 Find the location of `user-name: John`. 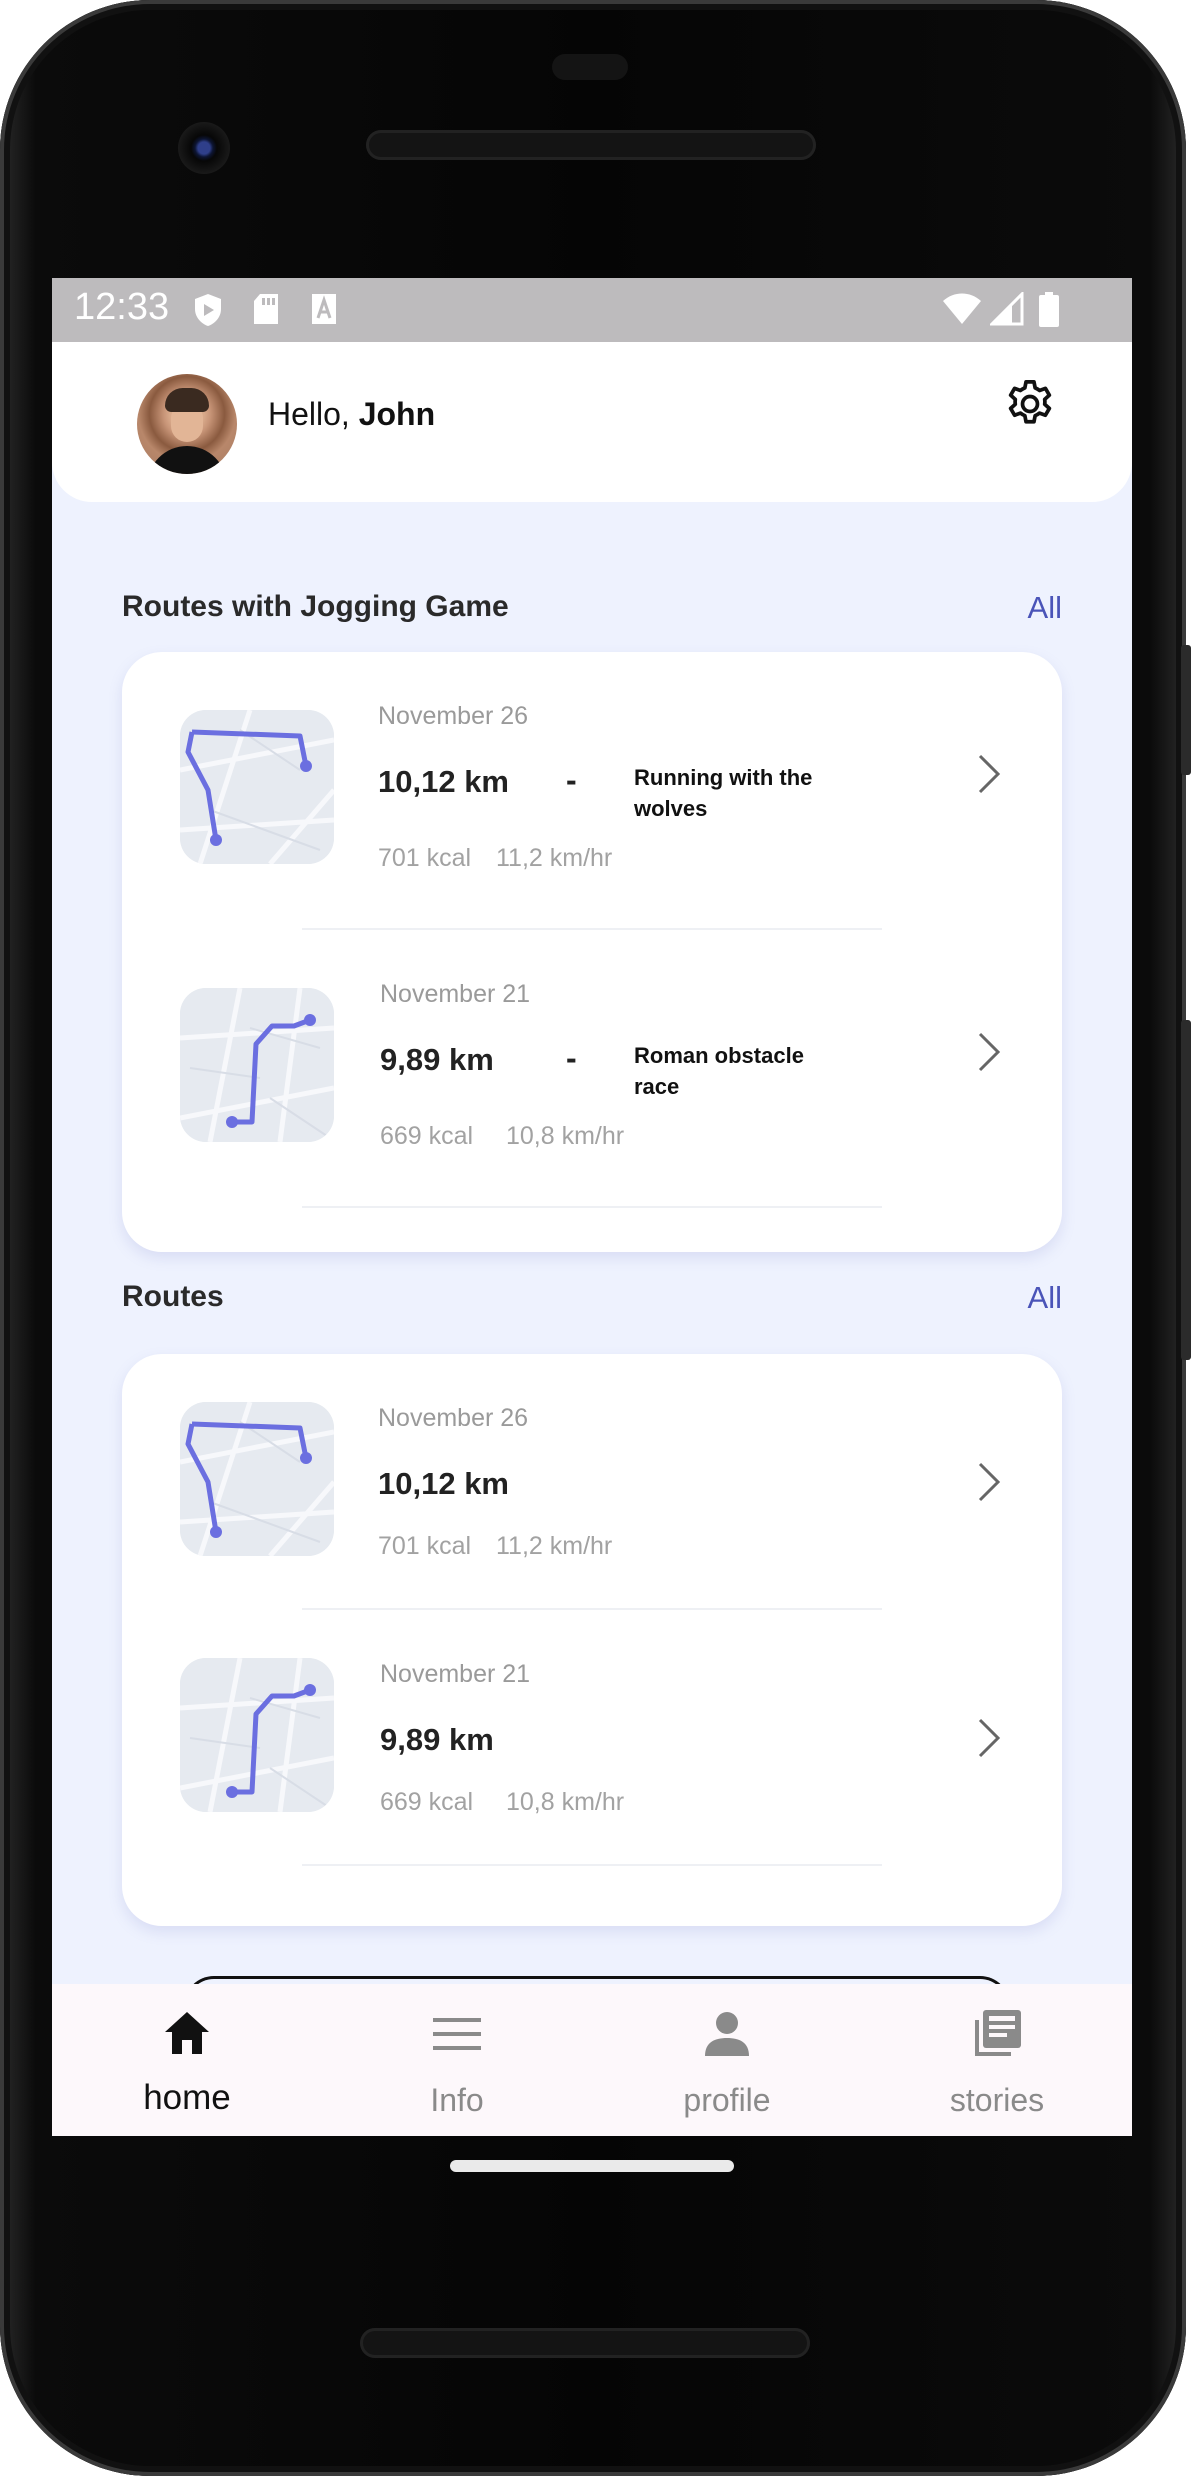

user-name: John is located at coordinates (397, 414).